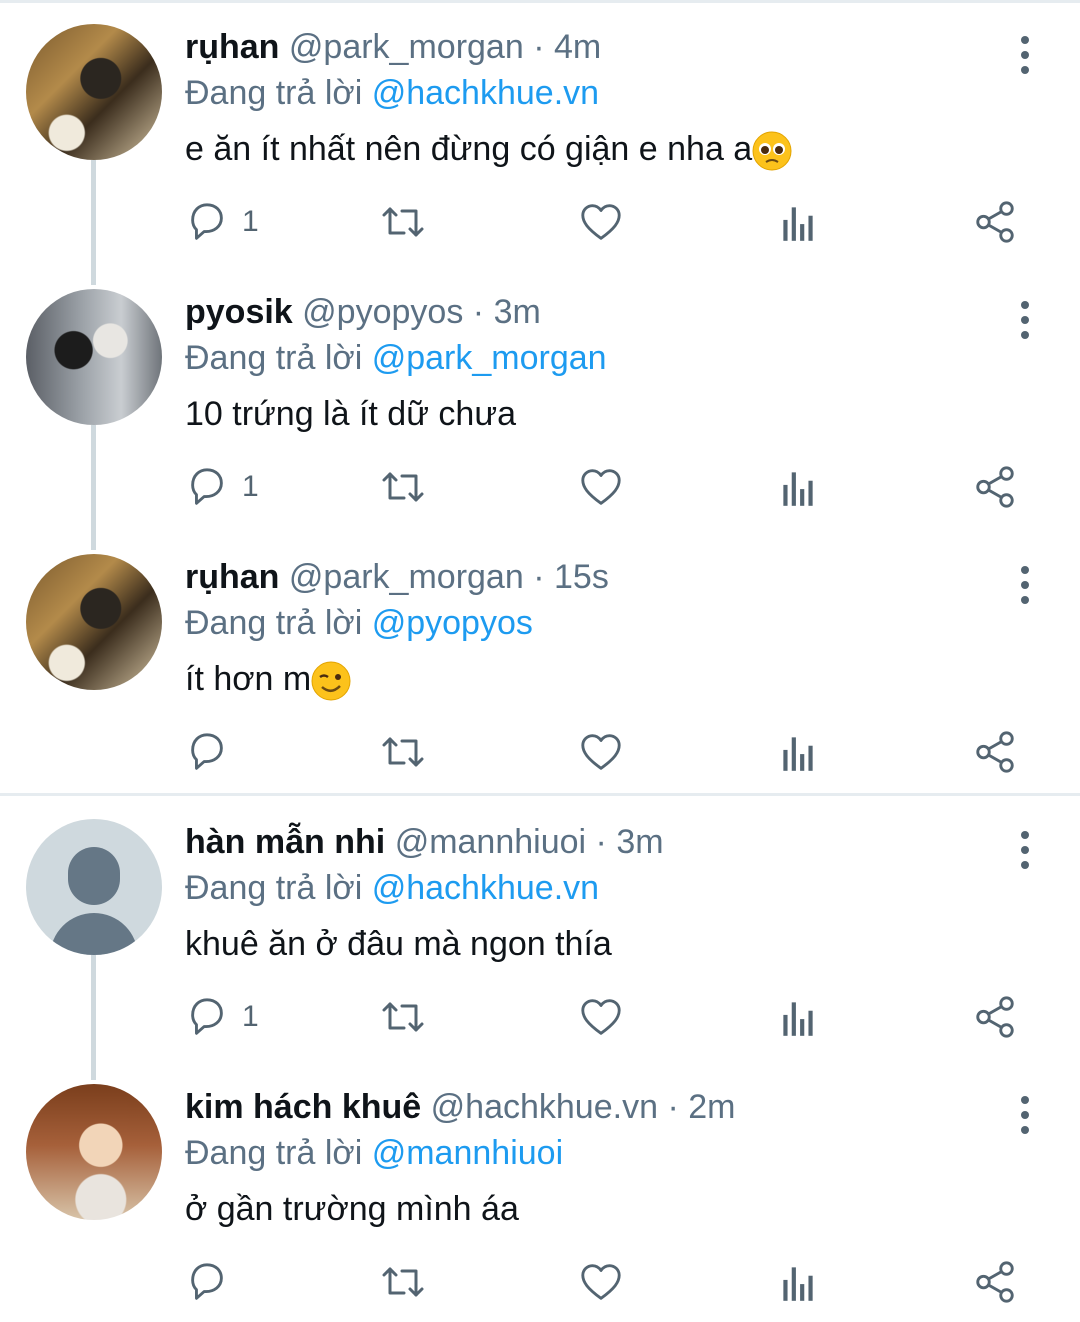 Image resolution: width=1080 pixels, height=1322 pixels. I want to click on timestamp: 15s, so click(581, 577).